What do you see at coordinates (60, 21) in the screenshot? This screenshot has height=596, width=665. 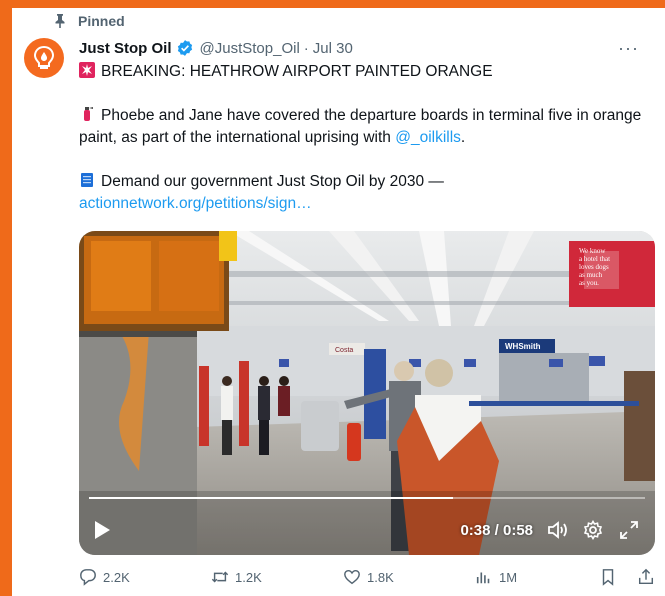 I see `pin-icon` at bounding box center [60, 21].